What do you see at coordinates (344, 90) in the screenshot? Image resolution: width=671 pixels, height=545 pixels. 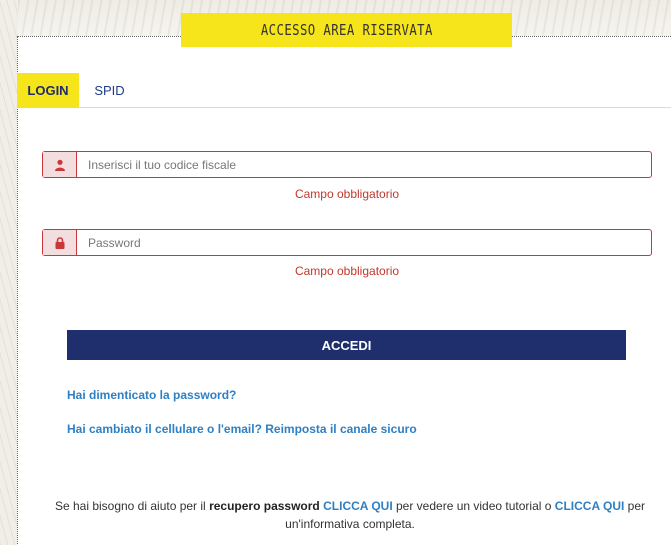 I see `tab-bar: LOGIN SPID` at bounding box center [344, 90].